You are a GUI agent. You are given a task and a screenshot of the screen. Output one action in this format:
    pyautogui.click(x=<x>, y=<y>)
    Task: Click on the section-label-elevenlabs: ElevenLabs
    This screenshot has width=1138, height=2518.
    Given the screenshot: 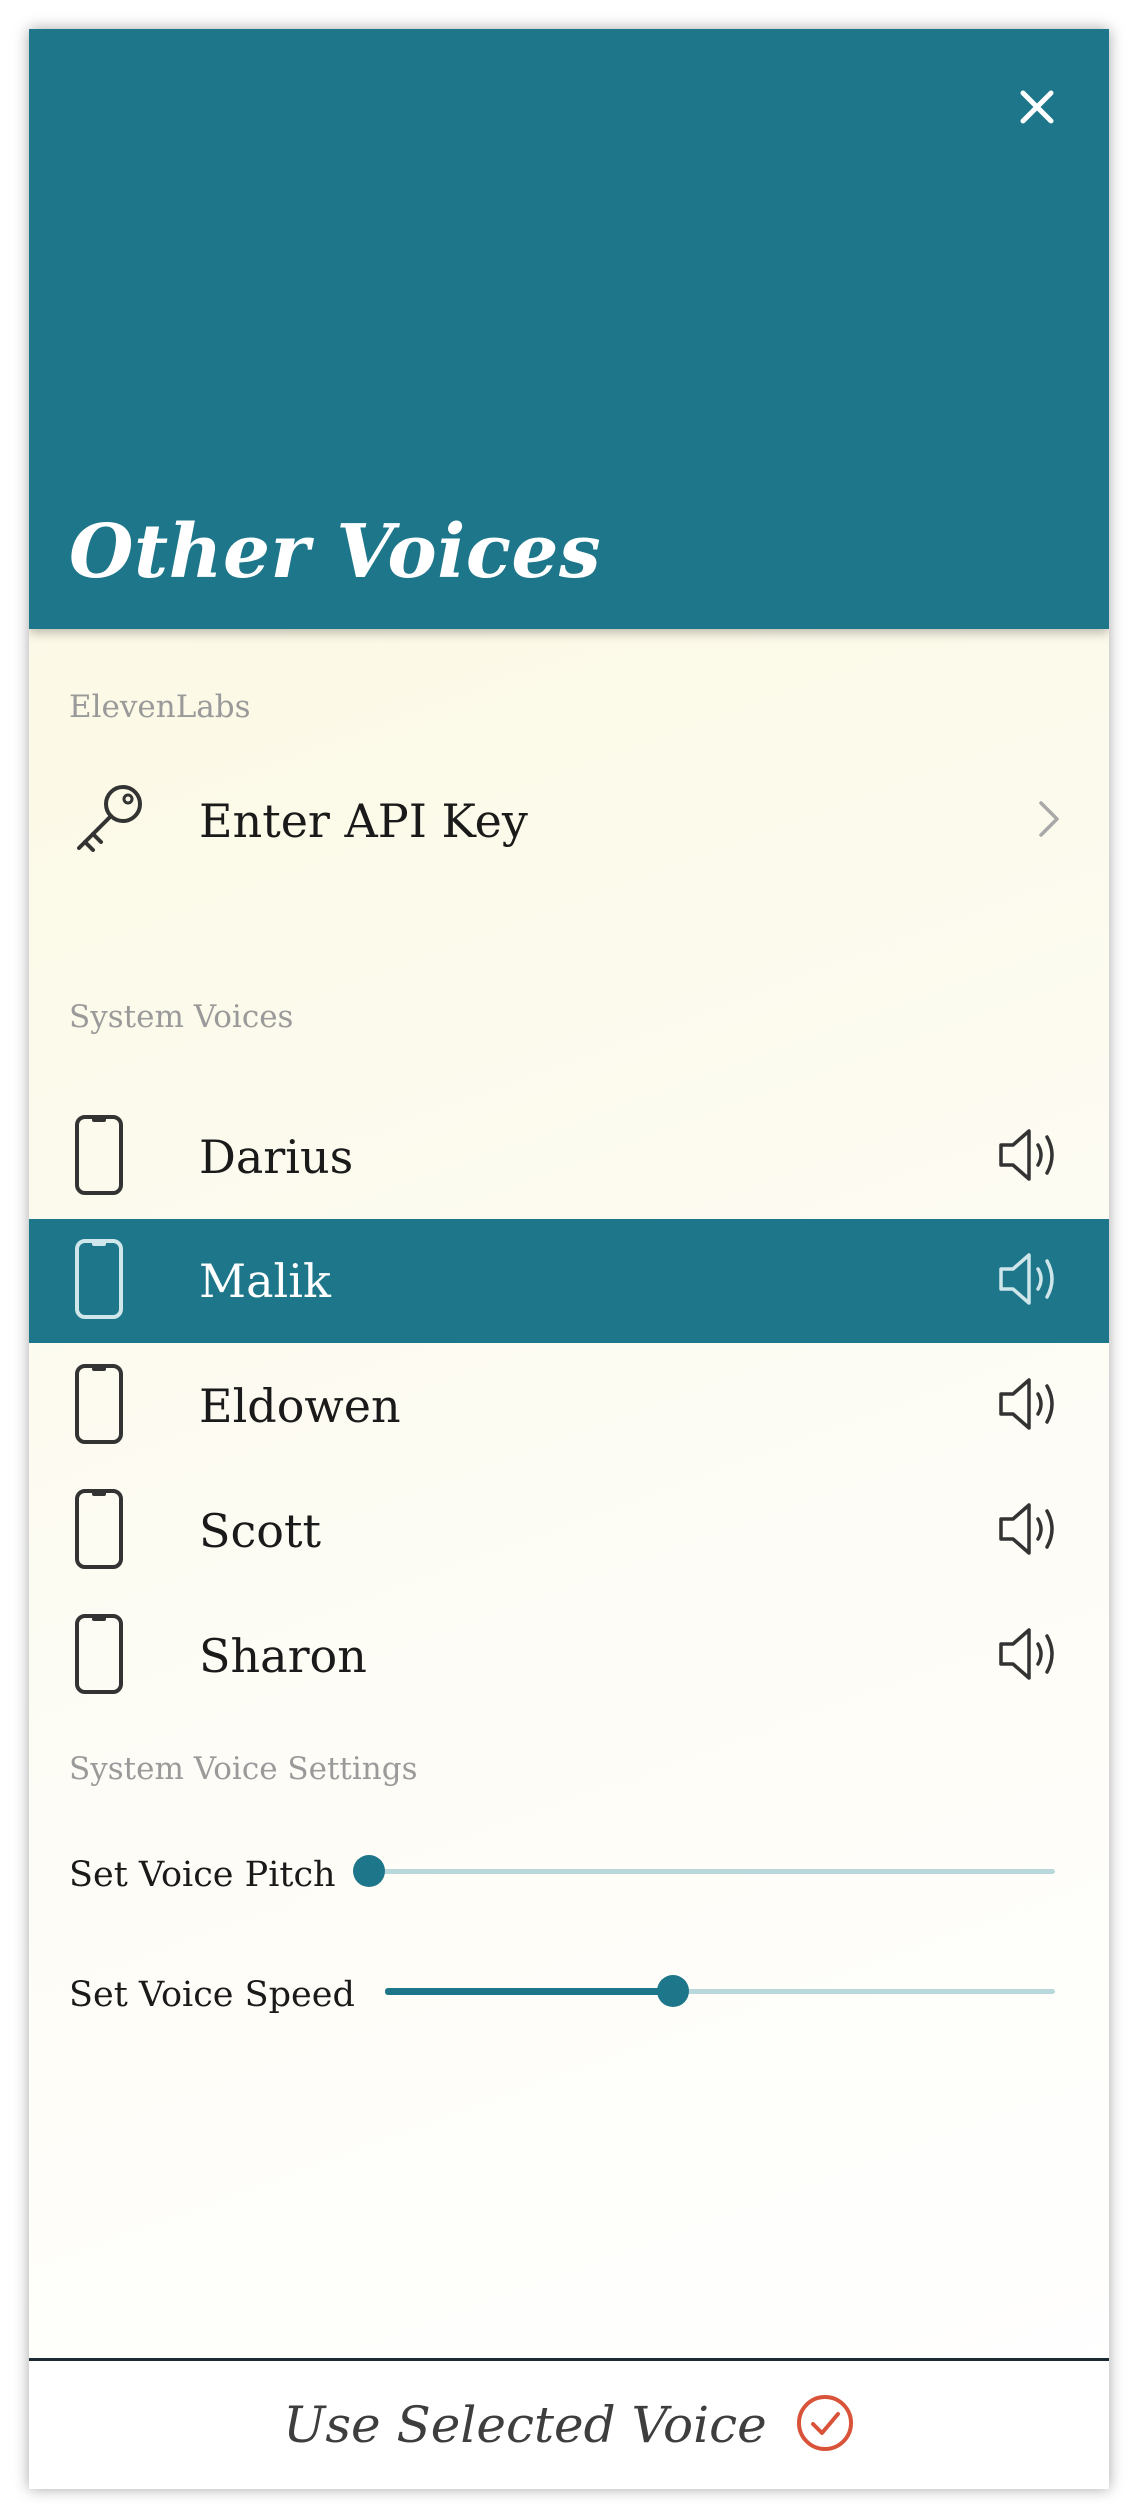 What is the action you would take?
    pyautogui.click(x=160, y=707)
    